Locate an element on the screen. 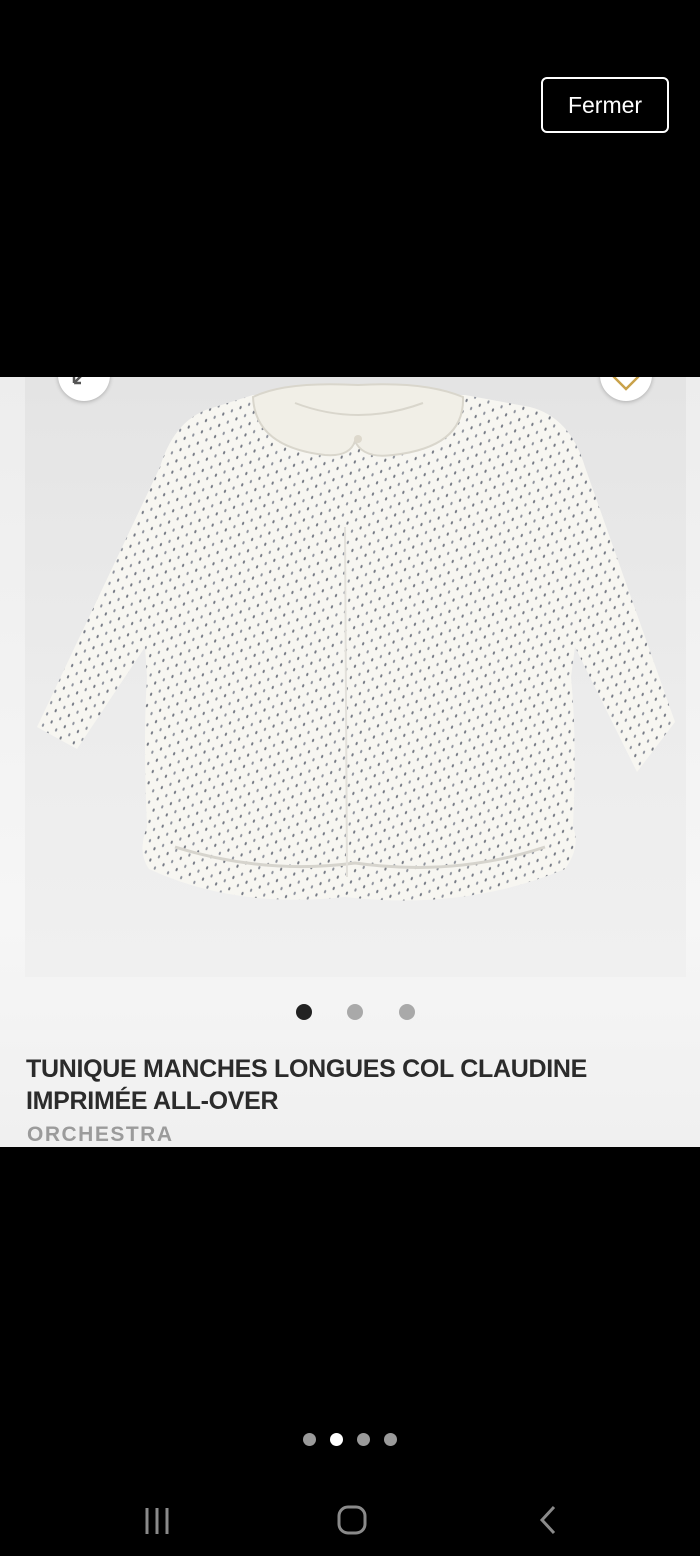  recents-button is located at coordinates (157, 1520).